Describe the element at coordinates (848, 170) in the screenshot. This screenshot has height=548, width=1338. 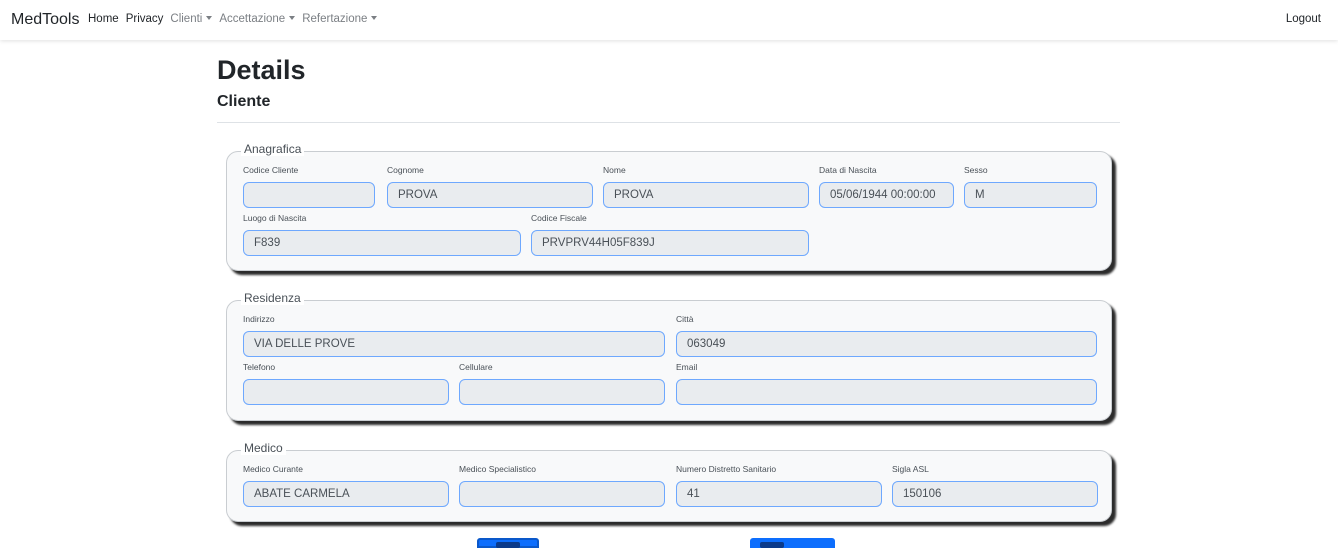
I see `data-nascita-label: Data di Nascita` at that location.